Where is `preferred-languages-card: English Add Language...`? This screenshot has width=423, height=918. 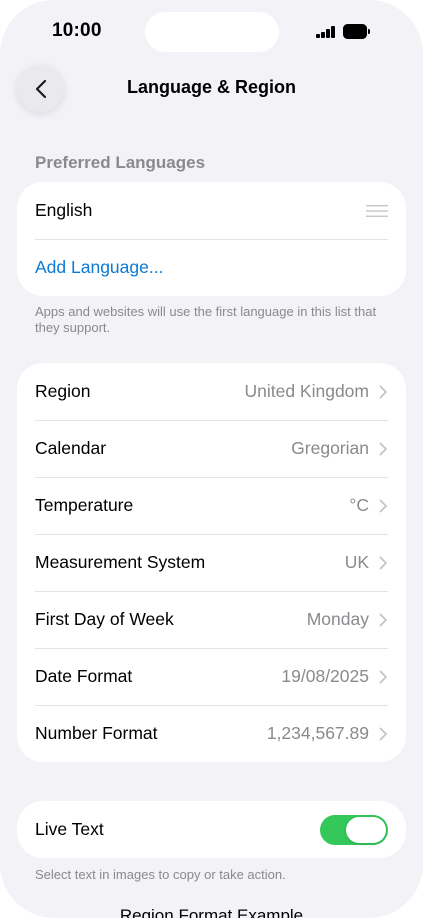
preferred-languages-card: English Add Language... is located at coordinates (211, 239).